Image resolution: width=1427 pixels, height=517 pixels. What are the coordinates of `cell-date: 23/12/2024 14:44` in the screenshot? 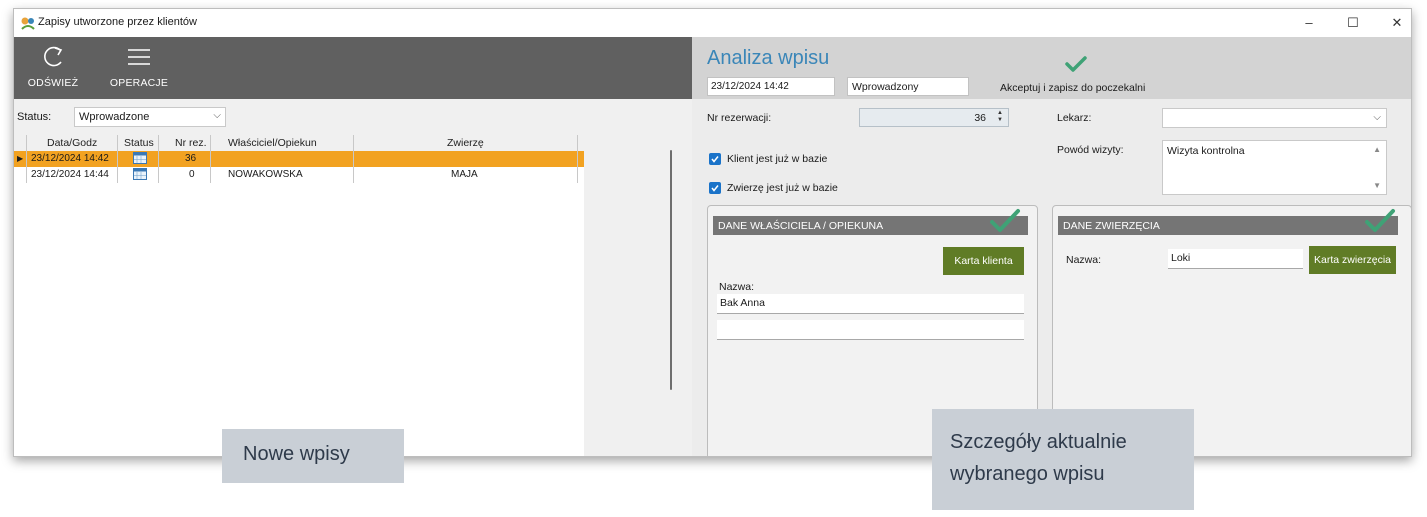 It's located at (70, 174).